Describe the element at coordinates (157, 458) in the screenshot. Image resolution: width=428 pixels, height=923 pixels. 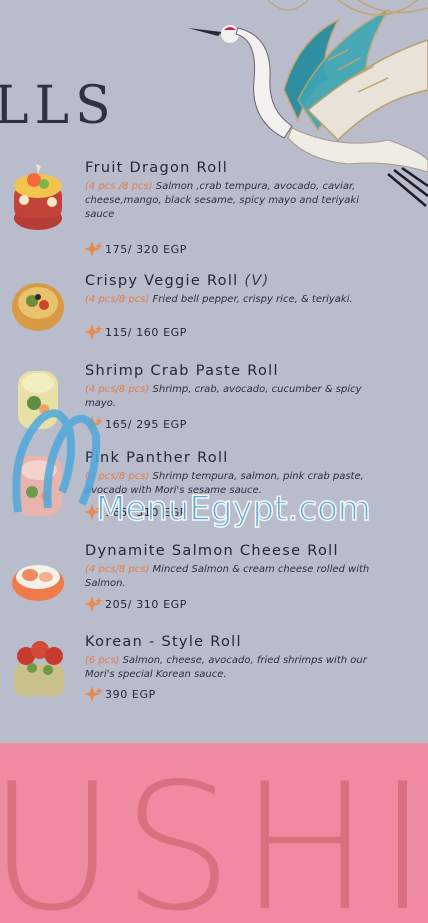
I see `item-name: Pink Panther Roll` at that location.